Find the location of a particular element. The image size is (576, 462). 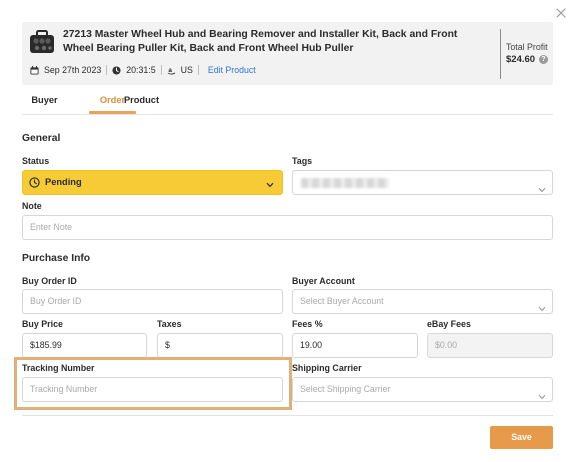

note-placeholder: Enter Note is located at coordinates (51, 227).